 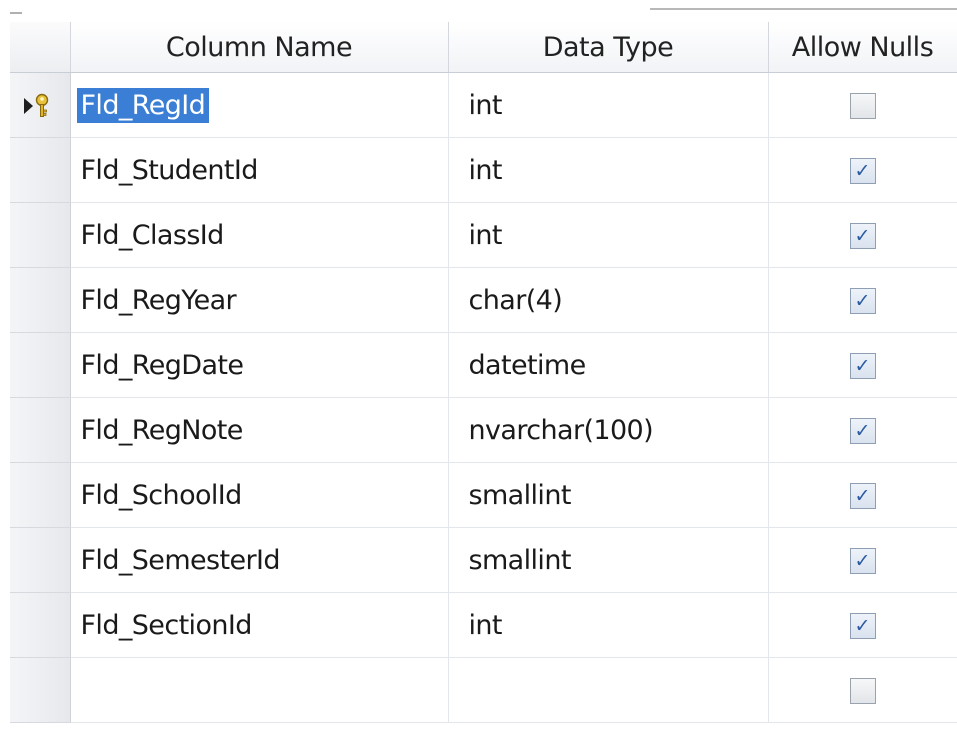 What do you see at coordinates (143, 105) in the screenshot?
I see `column-name-text: Fld_RegId` at bounding box center [143, 105].